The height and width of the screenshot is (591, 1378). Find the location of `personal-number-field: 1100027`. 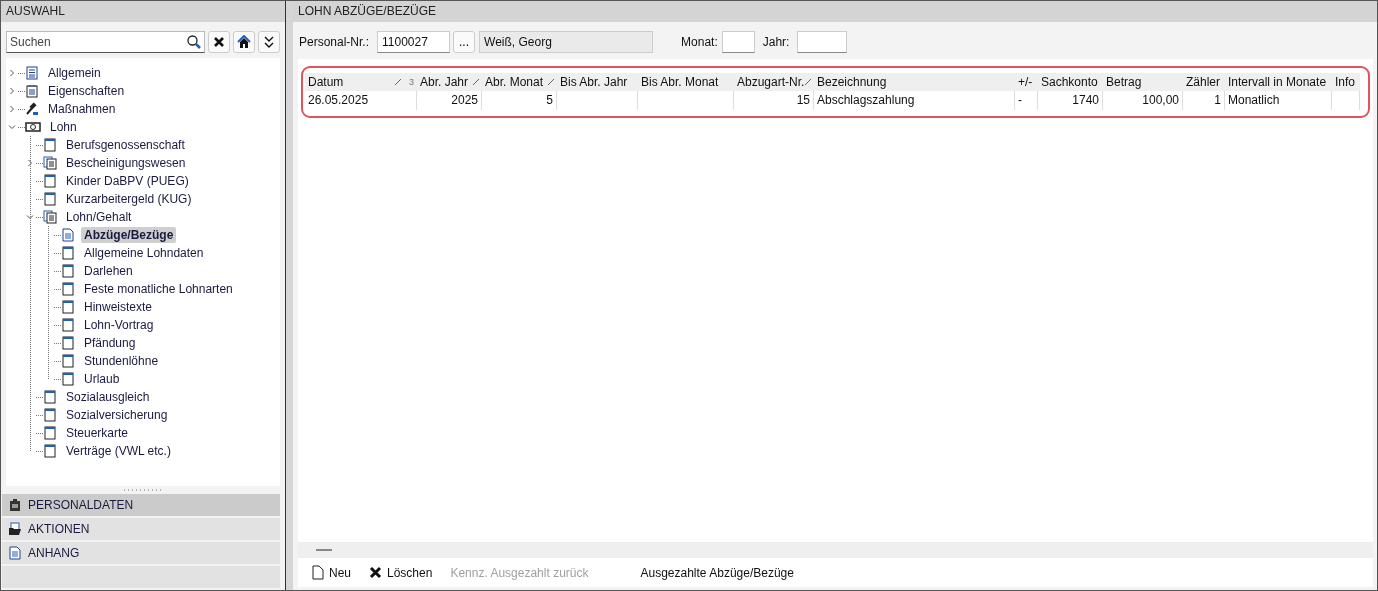

personal-number-field: 1100027 is located at coordinates (414, 42).